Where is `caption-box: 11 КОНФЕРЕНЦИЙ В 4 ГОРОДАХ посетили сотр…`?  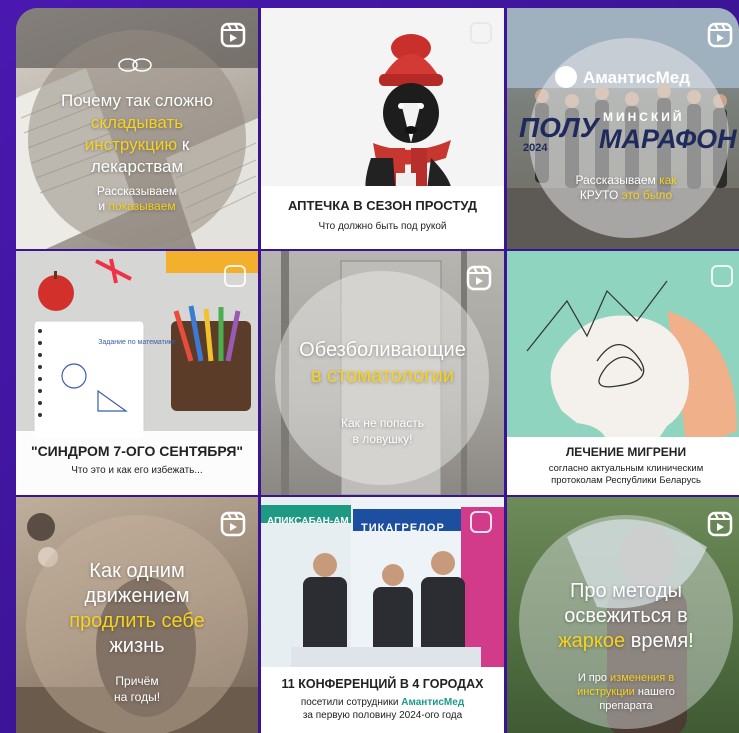
caption-box: 11 КОНФЕРЕНЦИЙ В 4 ГОРОДАХ посетили сотр… is located at coordinates (382, 700).